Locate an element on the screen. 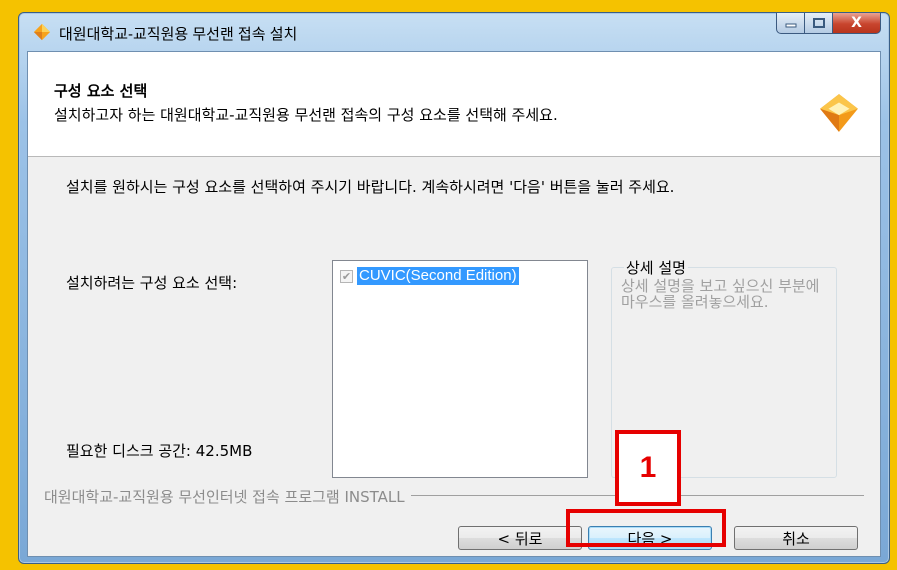 The image size is (897, 570). components-label: 설치하려는 구성 요소 선택: is located at coordinates (152, 283).